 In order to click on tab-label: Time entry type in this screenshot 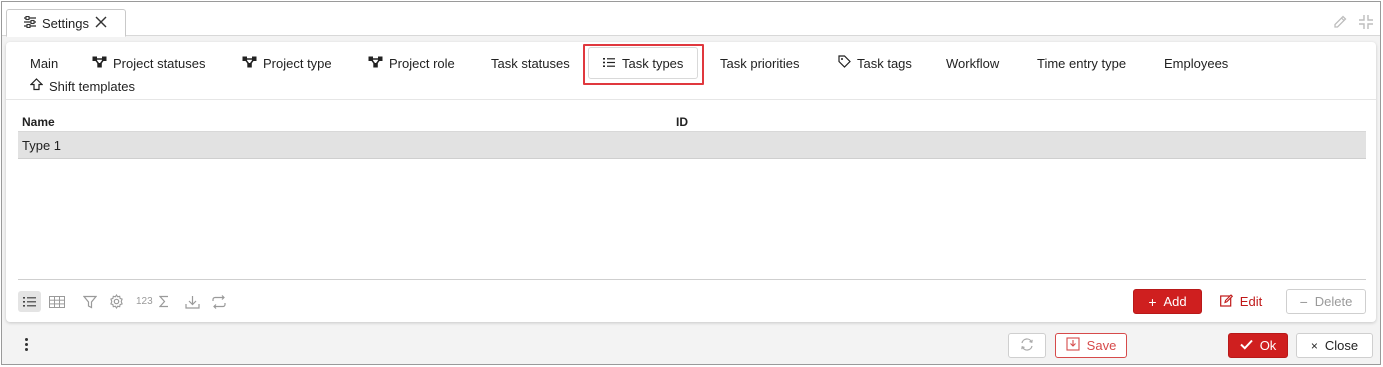, I will do `click(1082, 63)`.